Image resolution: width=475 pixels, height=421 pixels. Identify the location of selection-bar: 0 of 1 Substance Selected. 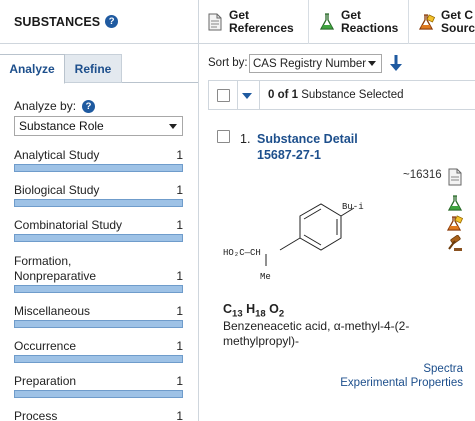
(341, 95).